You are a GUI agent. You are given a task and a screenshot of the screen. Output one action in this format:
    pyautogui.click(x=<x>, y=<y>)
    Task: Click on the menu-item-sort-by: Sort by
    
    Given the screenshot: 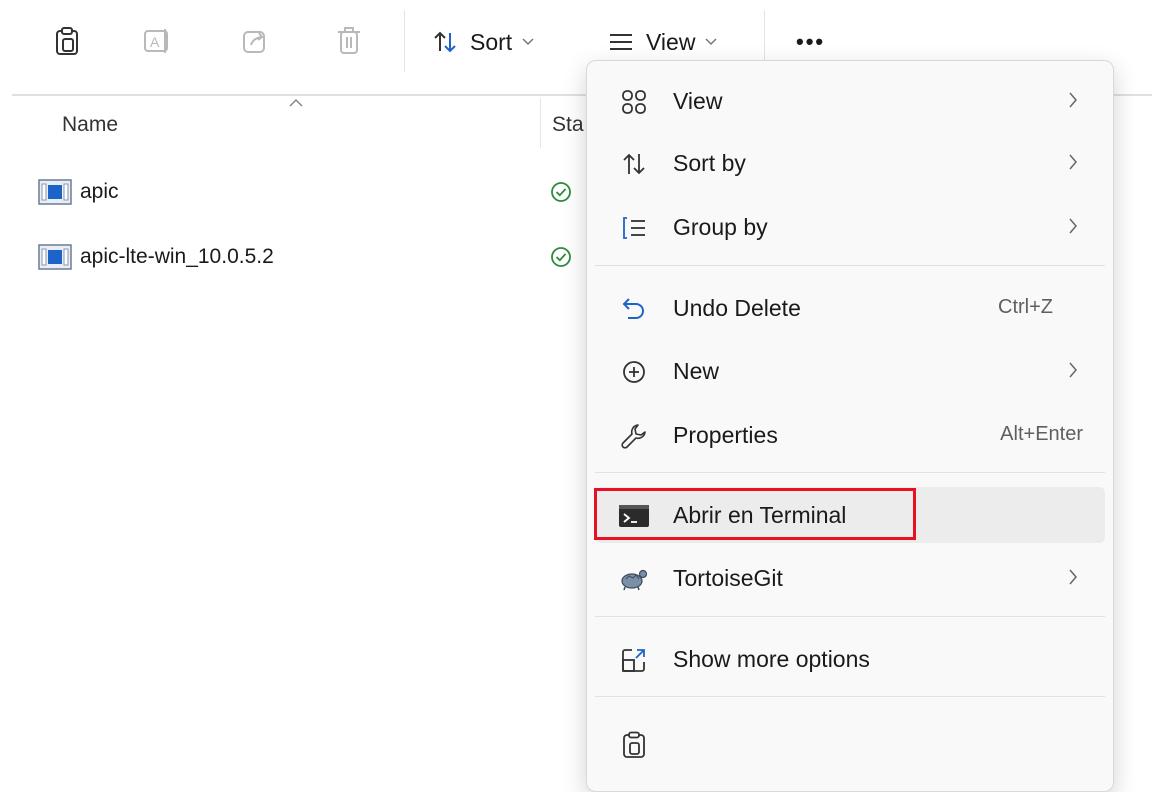 What is the action you would take?
    pyautogui.click(x=850, y=163)
    